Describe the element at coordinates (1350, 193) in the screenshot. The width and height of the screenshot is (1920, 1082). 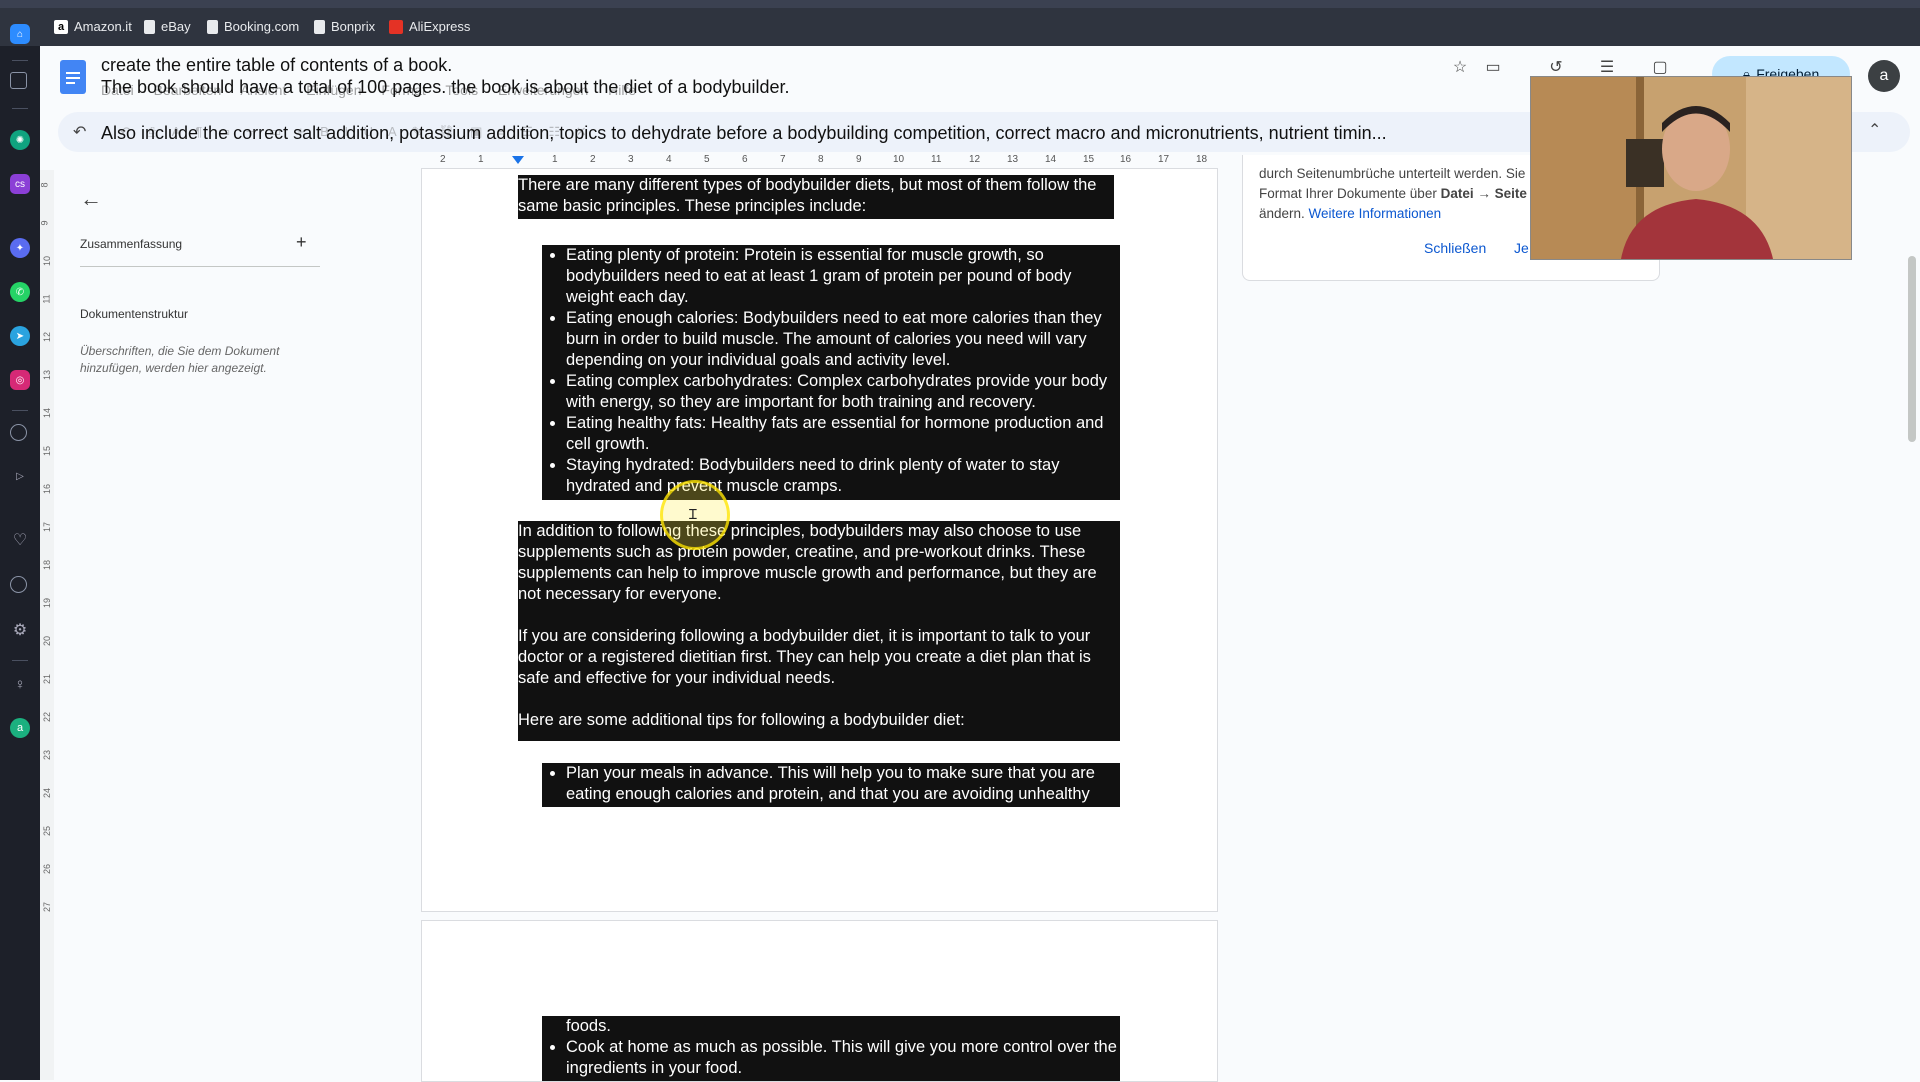
I see `info-line: Format Ihrer Dokumente über` at that location.